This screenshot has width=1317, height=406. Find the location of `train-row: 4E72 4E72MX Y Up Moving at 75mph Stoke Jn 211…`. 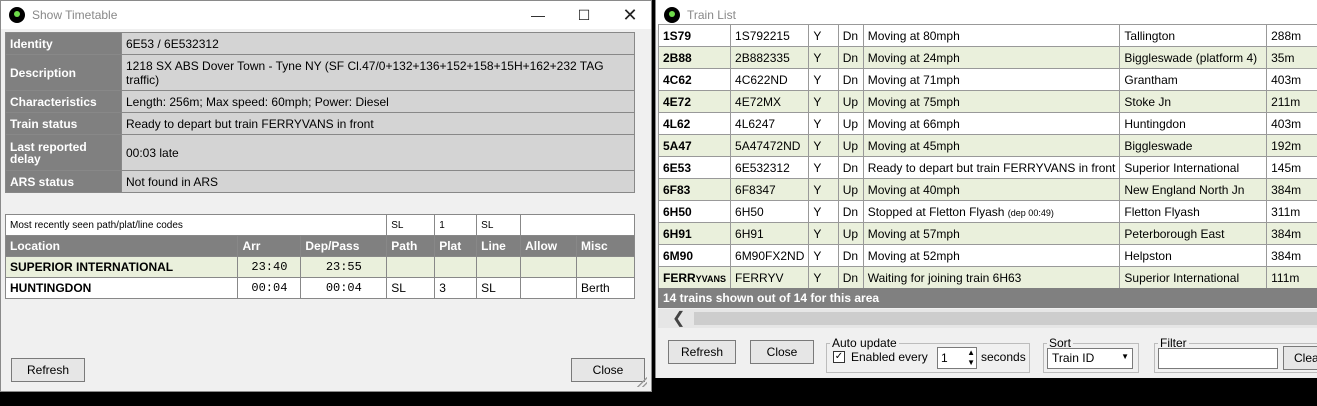

train-row: 4E72 4E72MX Y Up Moving at 75mph Stoke Jn 211… is located at coordinates (987, 101).